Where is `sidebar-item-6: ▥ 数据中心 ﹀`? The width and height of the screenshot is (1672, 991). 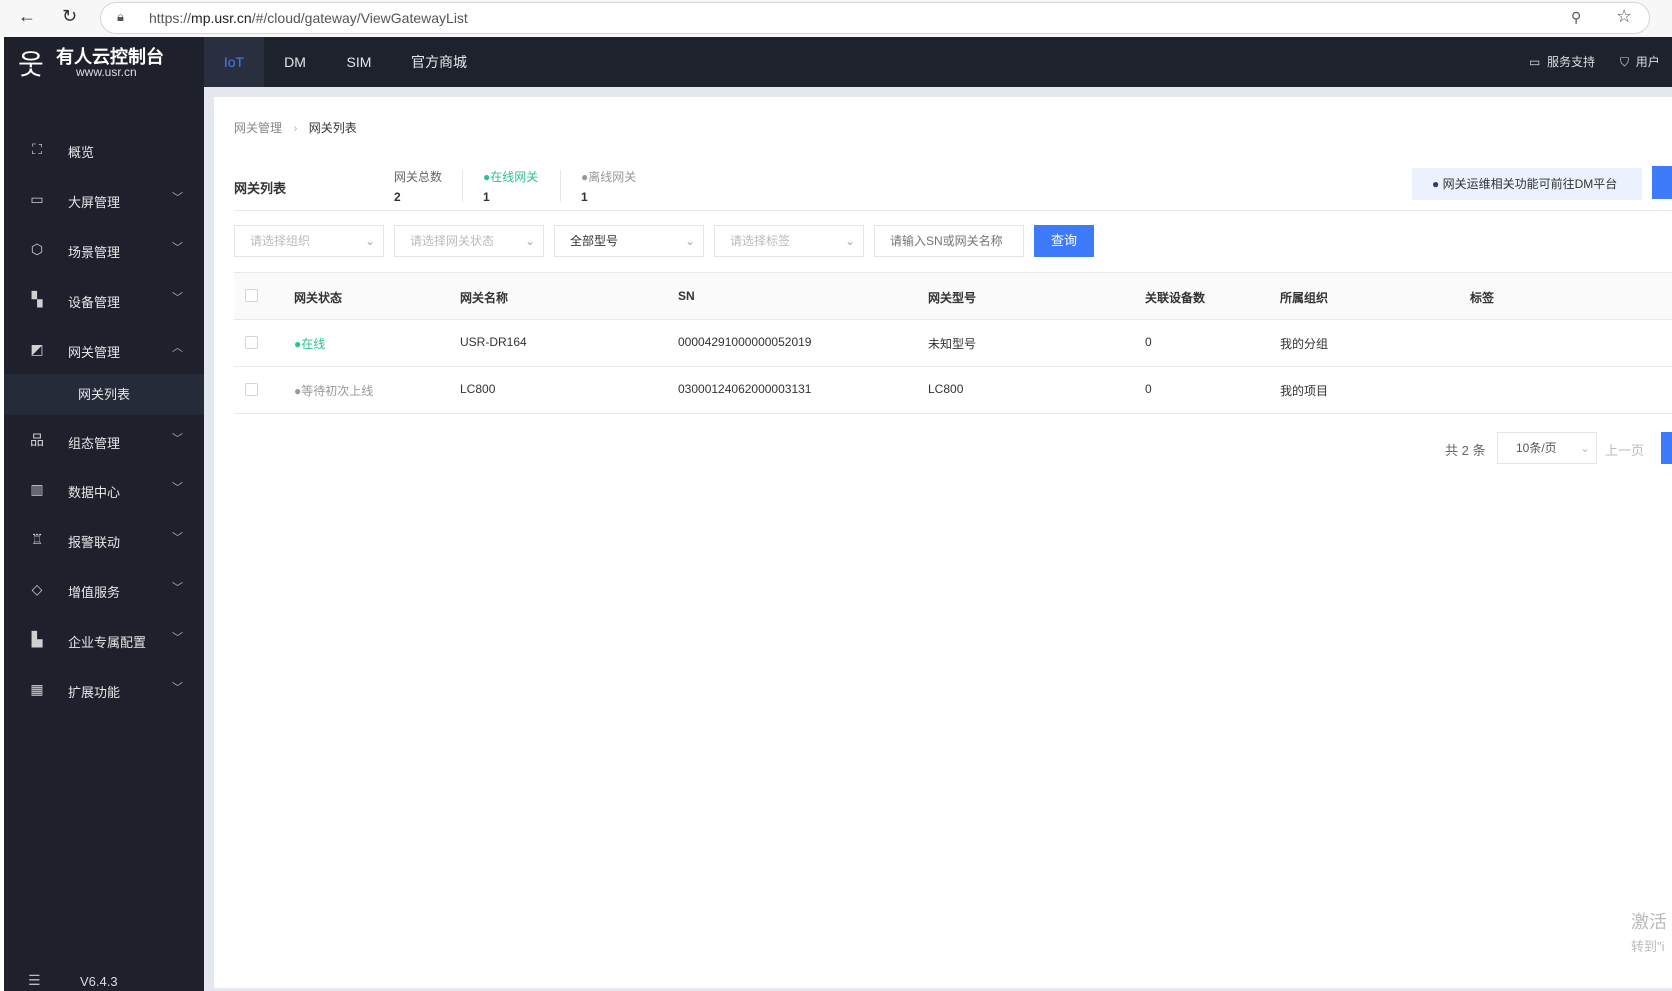 sidebar-item-6: ▥ 数据中心 ﹀ is located at coordinates (104, 490).